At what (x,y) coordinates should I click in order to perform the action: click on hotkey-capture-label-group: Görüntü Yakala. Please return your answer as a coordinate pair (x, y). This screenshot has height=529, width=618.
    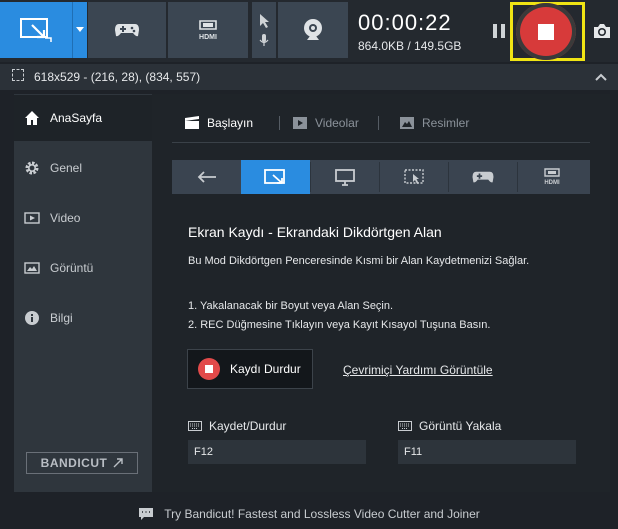
    Looking at the image, I should click on (449, 426).